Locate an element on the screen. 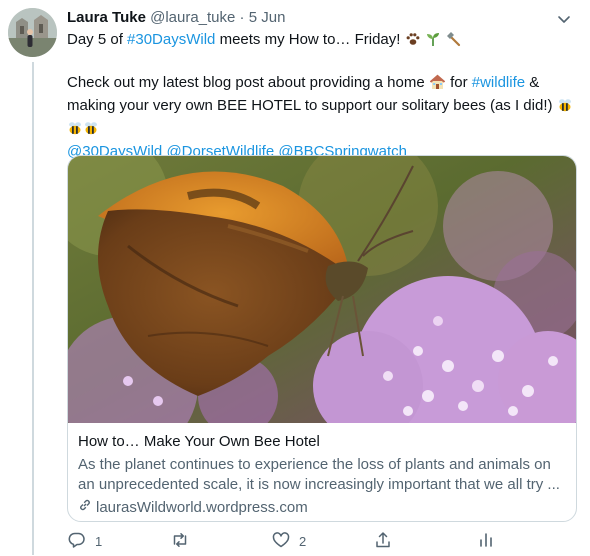 The width and height of the screenshot is (590, 556). reply-count: 1 is located at coordinates (99, 541).